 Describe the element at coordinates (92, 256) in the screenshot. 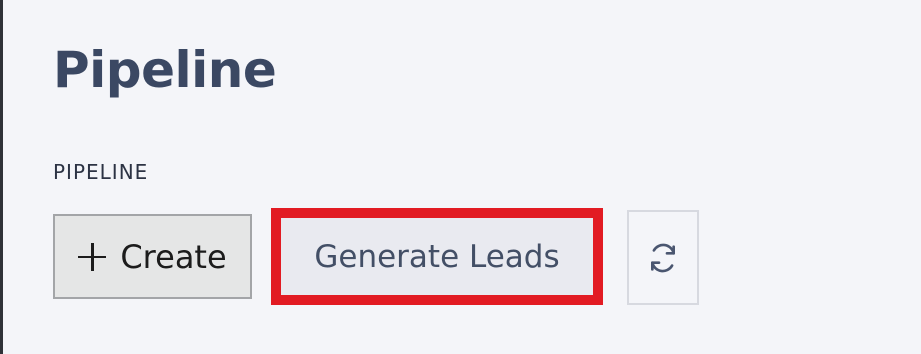

I see `plus-icon` at that location.